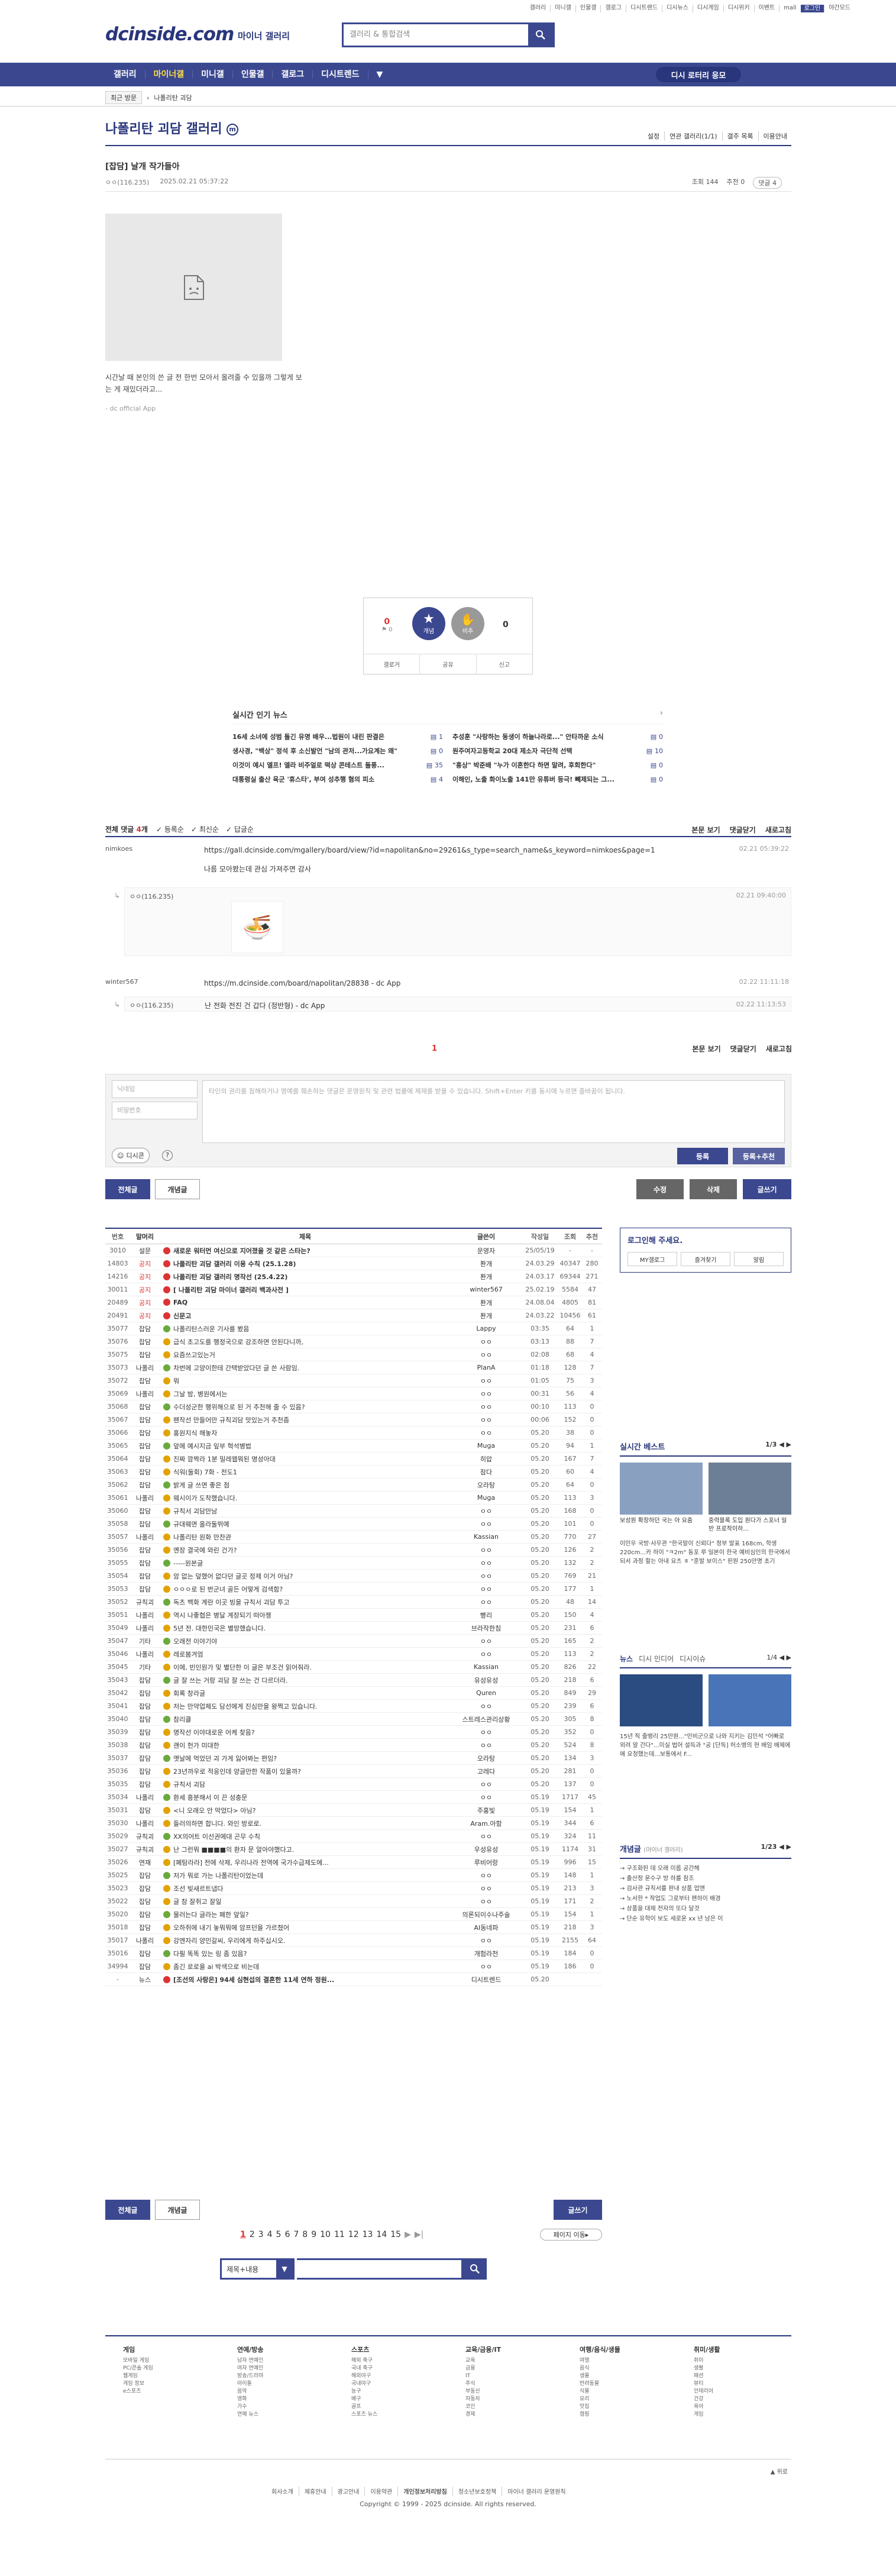  What do you see at coordinates (600, 2350) in the screenshot?
I see `footer-column-title: 여행/음식/생물` at bounding box center [600, 2350].